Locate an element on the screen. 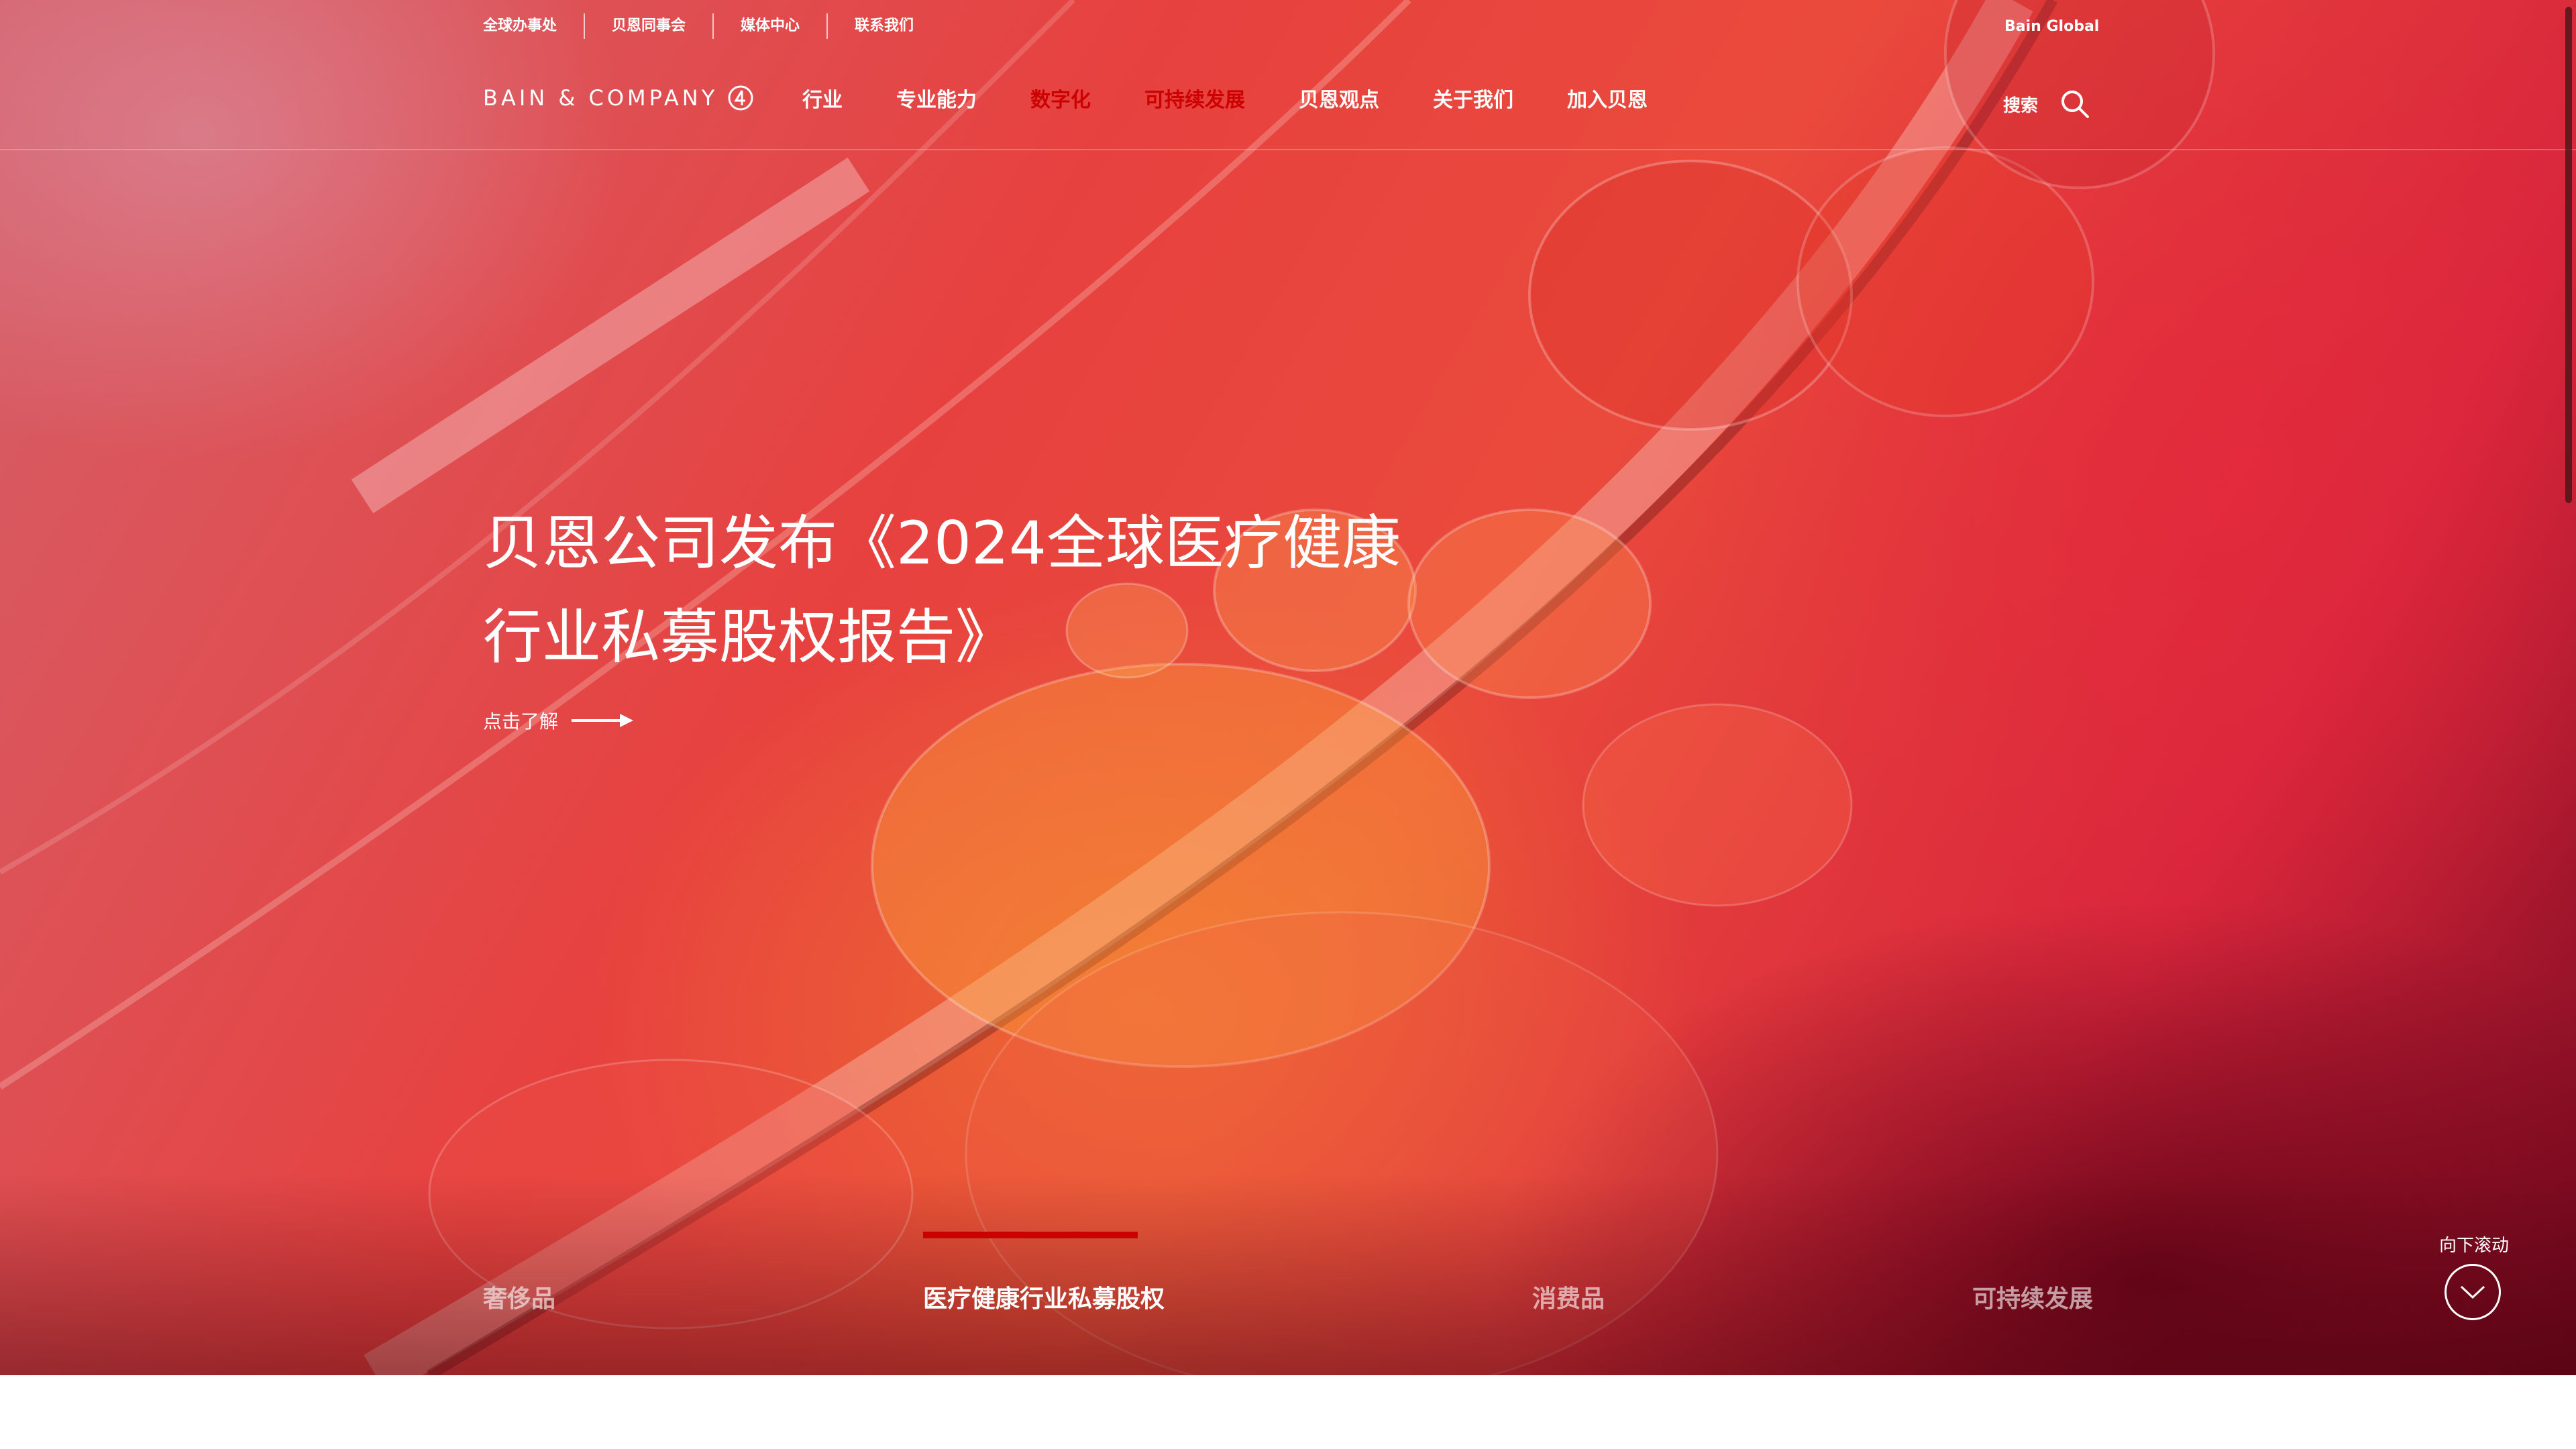  nav-item-insights: 贝恩观点 is located at coordinates (1339, 100).